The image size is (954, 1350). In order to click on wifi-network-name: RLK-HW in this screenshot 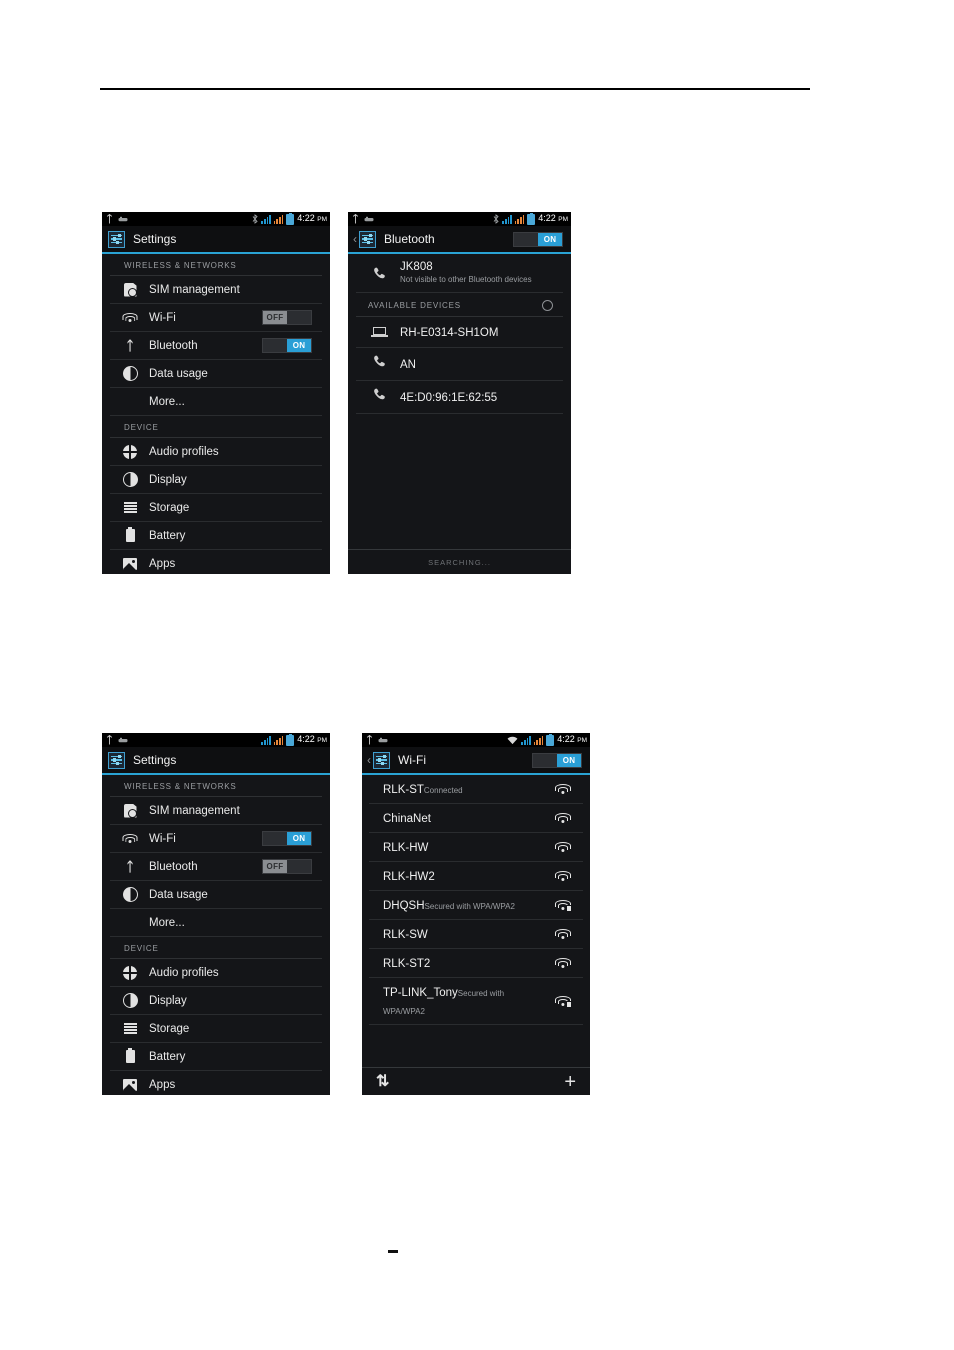, I will do `click(406, 848)`.